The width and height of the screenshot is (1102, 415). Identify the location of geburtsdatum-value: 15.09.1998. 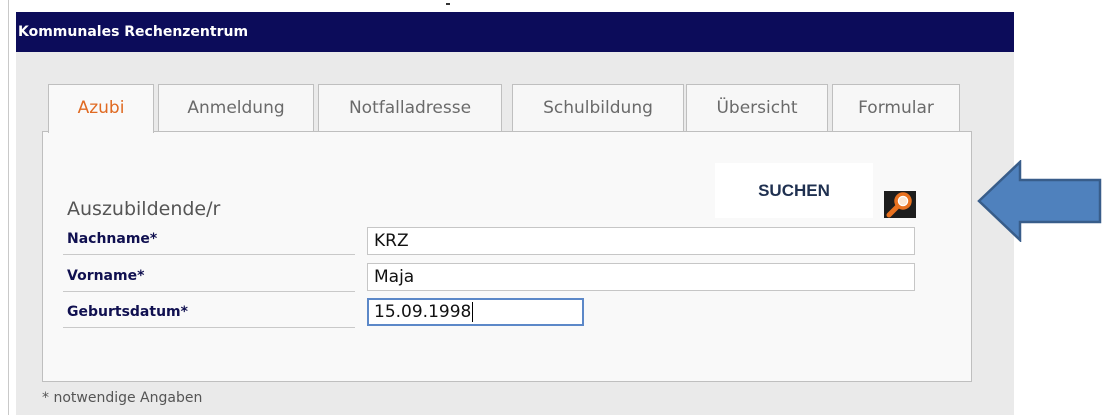
(423, 312).